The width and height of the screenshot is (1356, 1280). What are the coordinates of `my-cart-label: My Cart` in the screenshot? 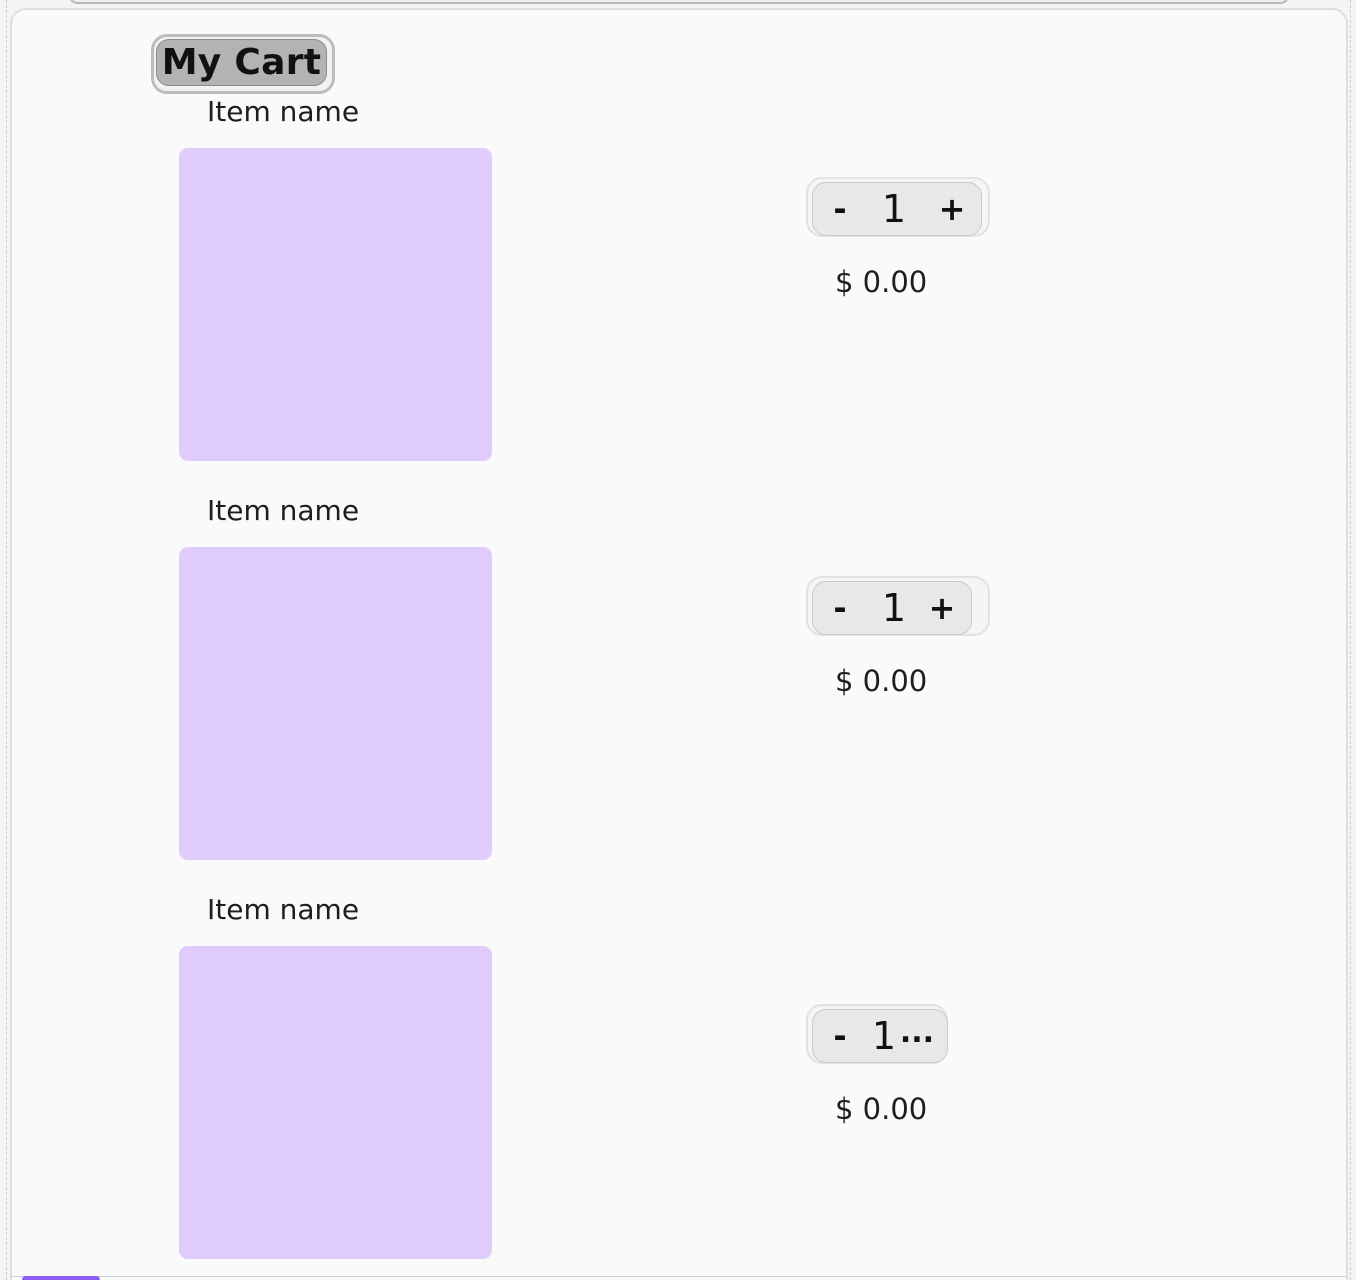 It's located at (241, 62).